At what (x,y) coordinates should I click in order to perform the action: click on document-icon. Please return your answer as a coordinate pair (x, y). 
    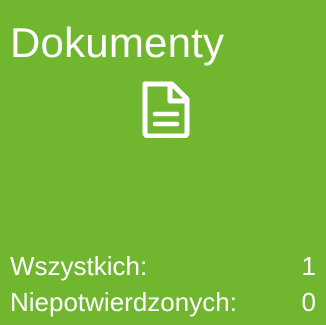
    Looking at the image, I should click on (166, 109).